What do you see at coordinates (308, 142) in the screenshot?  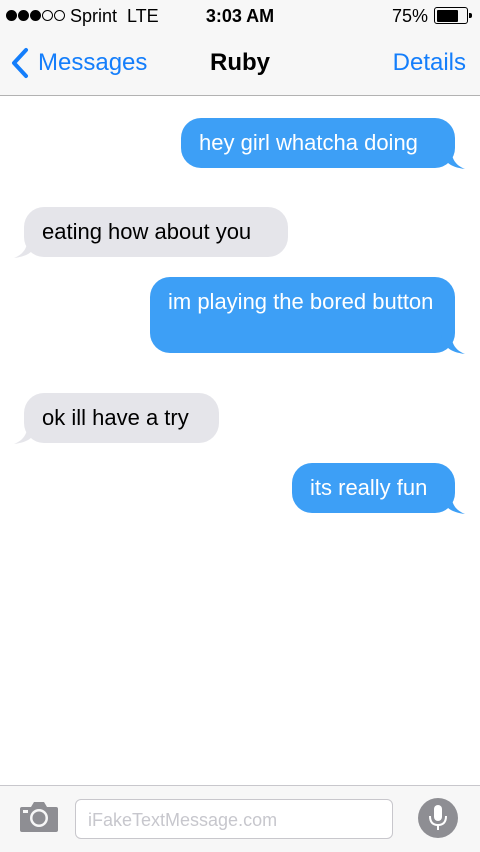 I see `message-text: hey girl whatcha doing` at bounding box center [308, 142].